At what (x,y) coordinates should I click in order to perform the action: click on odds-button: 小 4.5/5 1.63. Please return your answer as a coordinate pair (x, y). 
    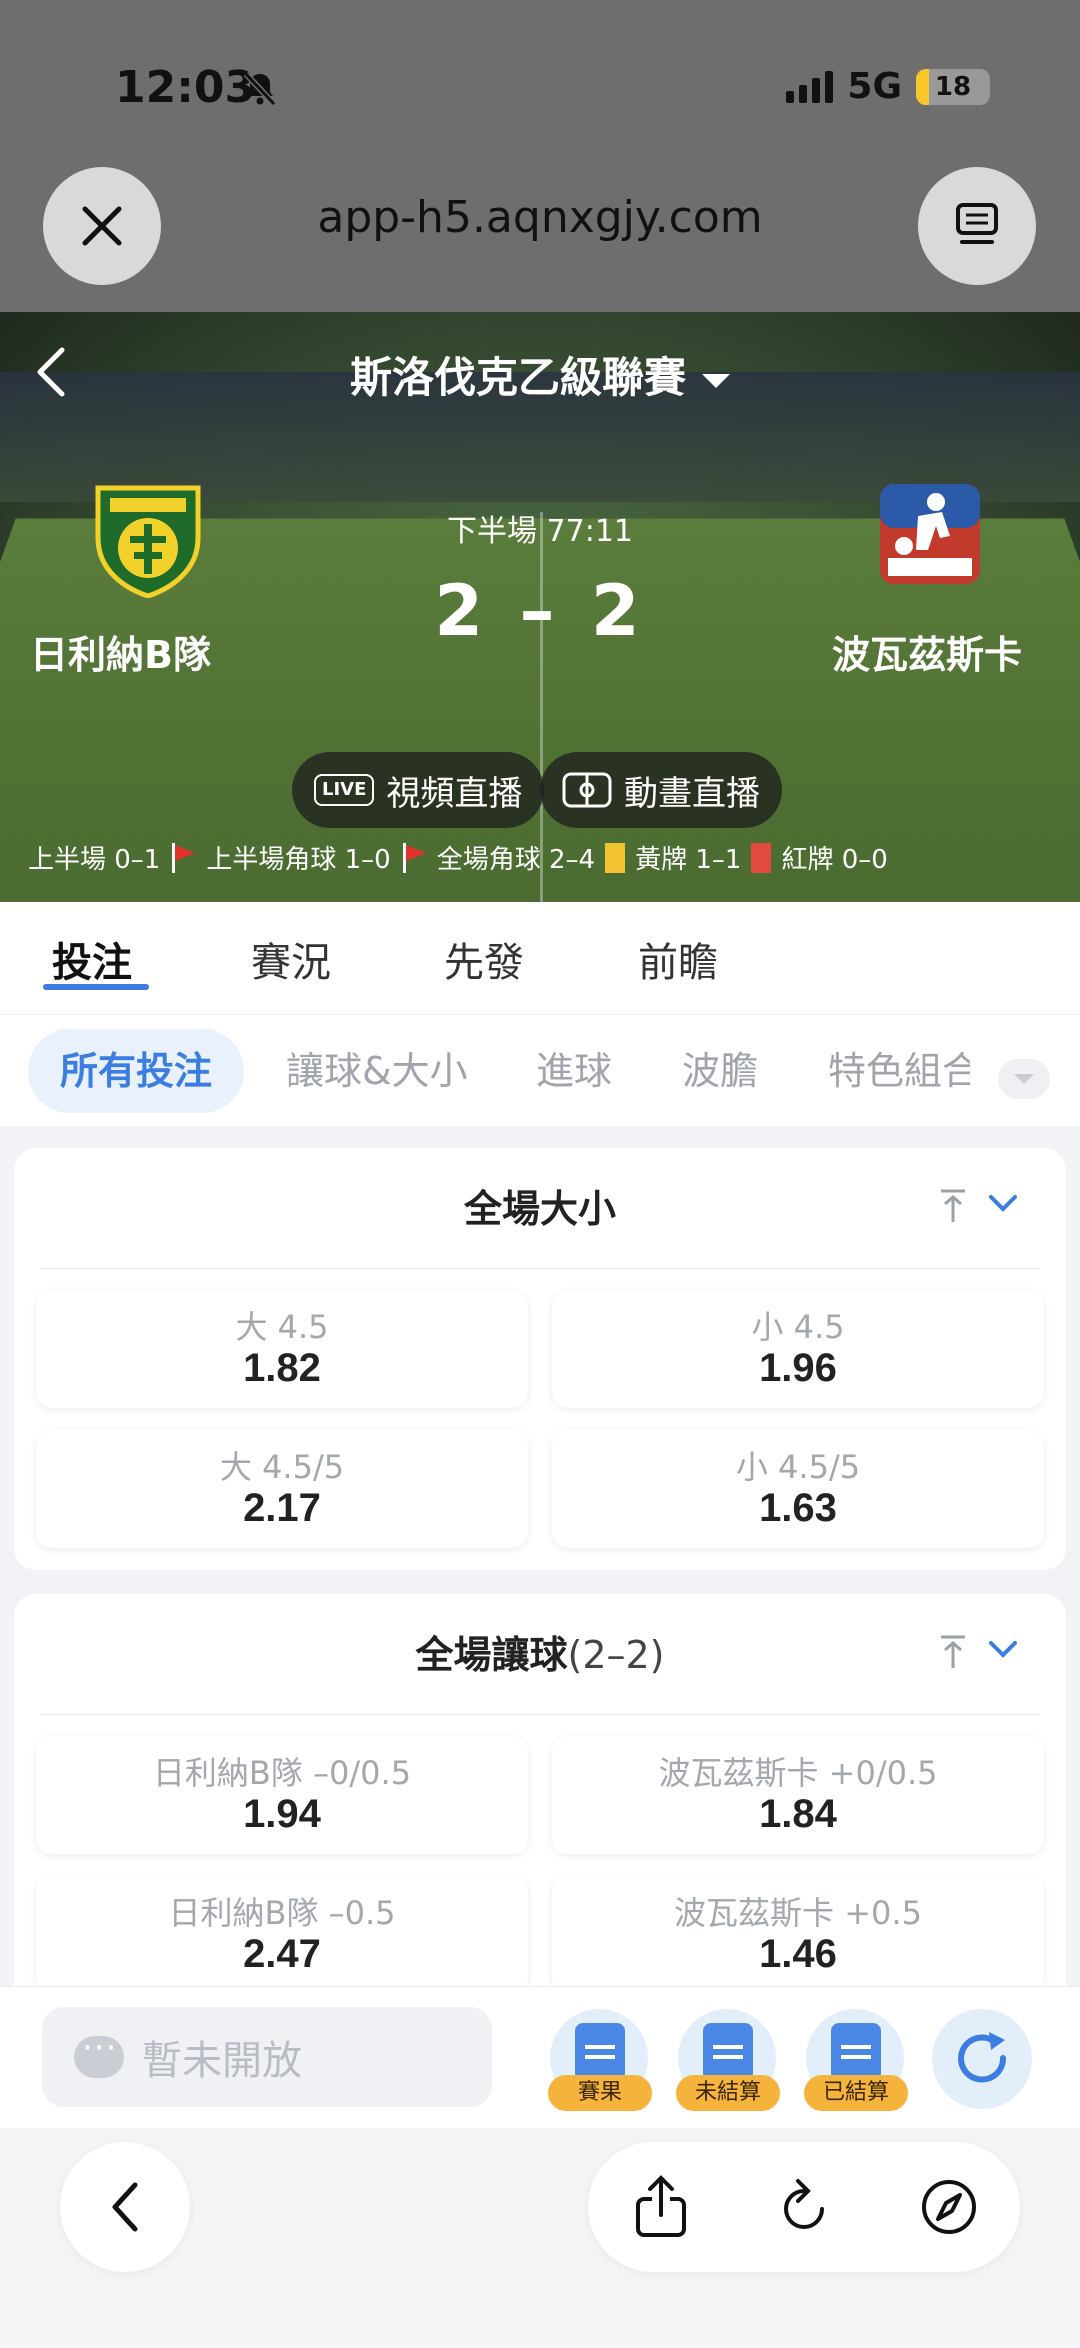
    Looking at the image, I should click on (798, 1489).